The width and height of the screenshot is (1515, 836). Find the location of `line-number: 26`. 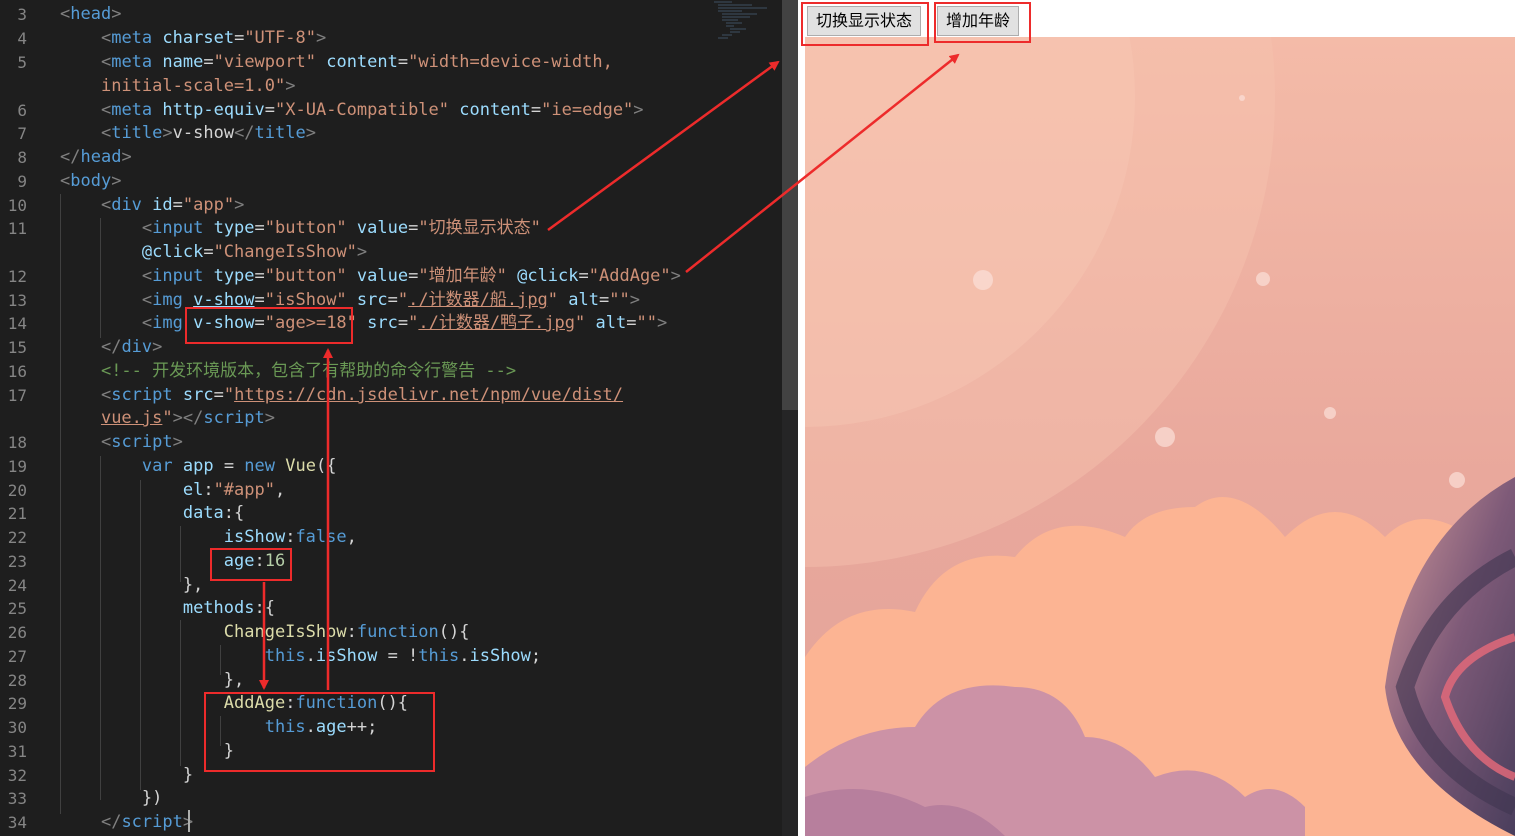

line-number: 26 is located at coordinates (17, 632).